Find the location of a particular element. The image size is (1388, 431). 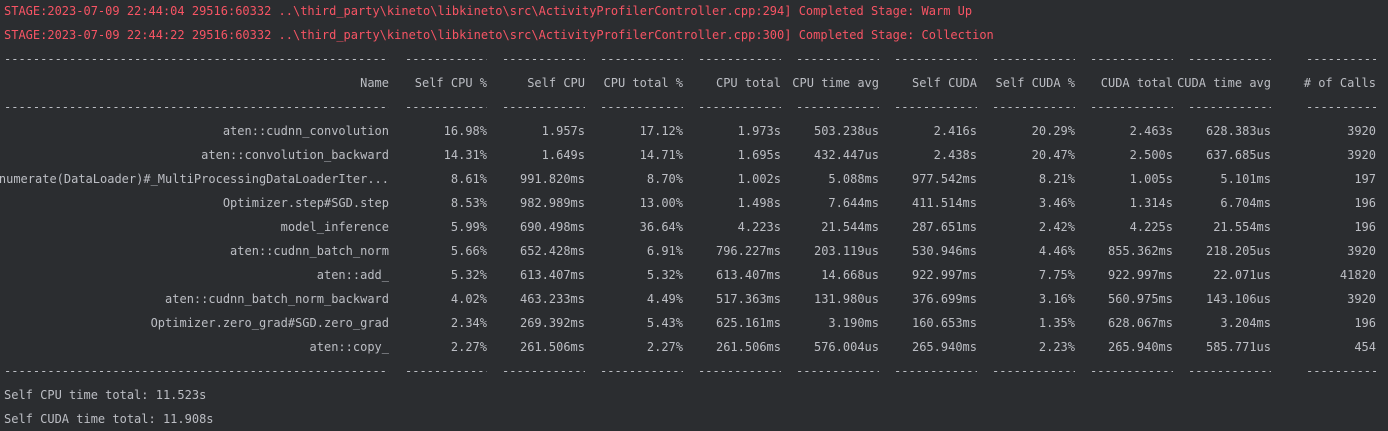

cell-cpu-time-avg: 14.668us is located at coordinates (850, 275).